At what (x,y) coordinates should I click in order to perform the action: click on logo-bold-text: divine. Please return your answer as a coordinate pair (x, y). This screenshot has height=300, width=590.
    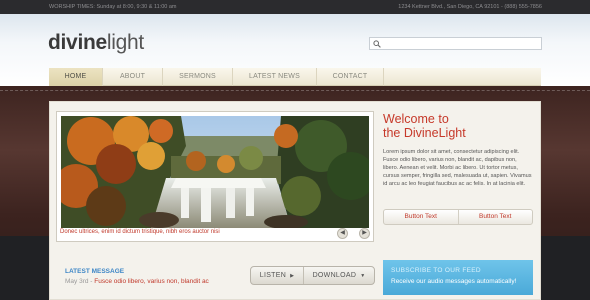
    Looking at the image, I should click on (77, 42).